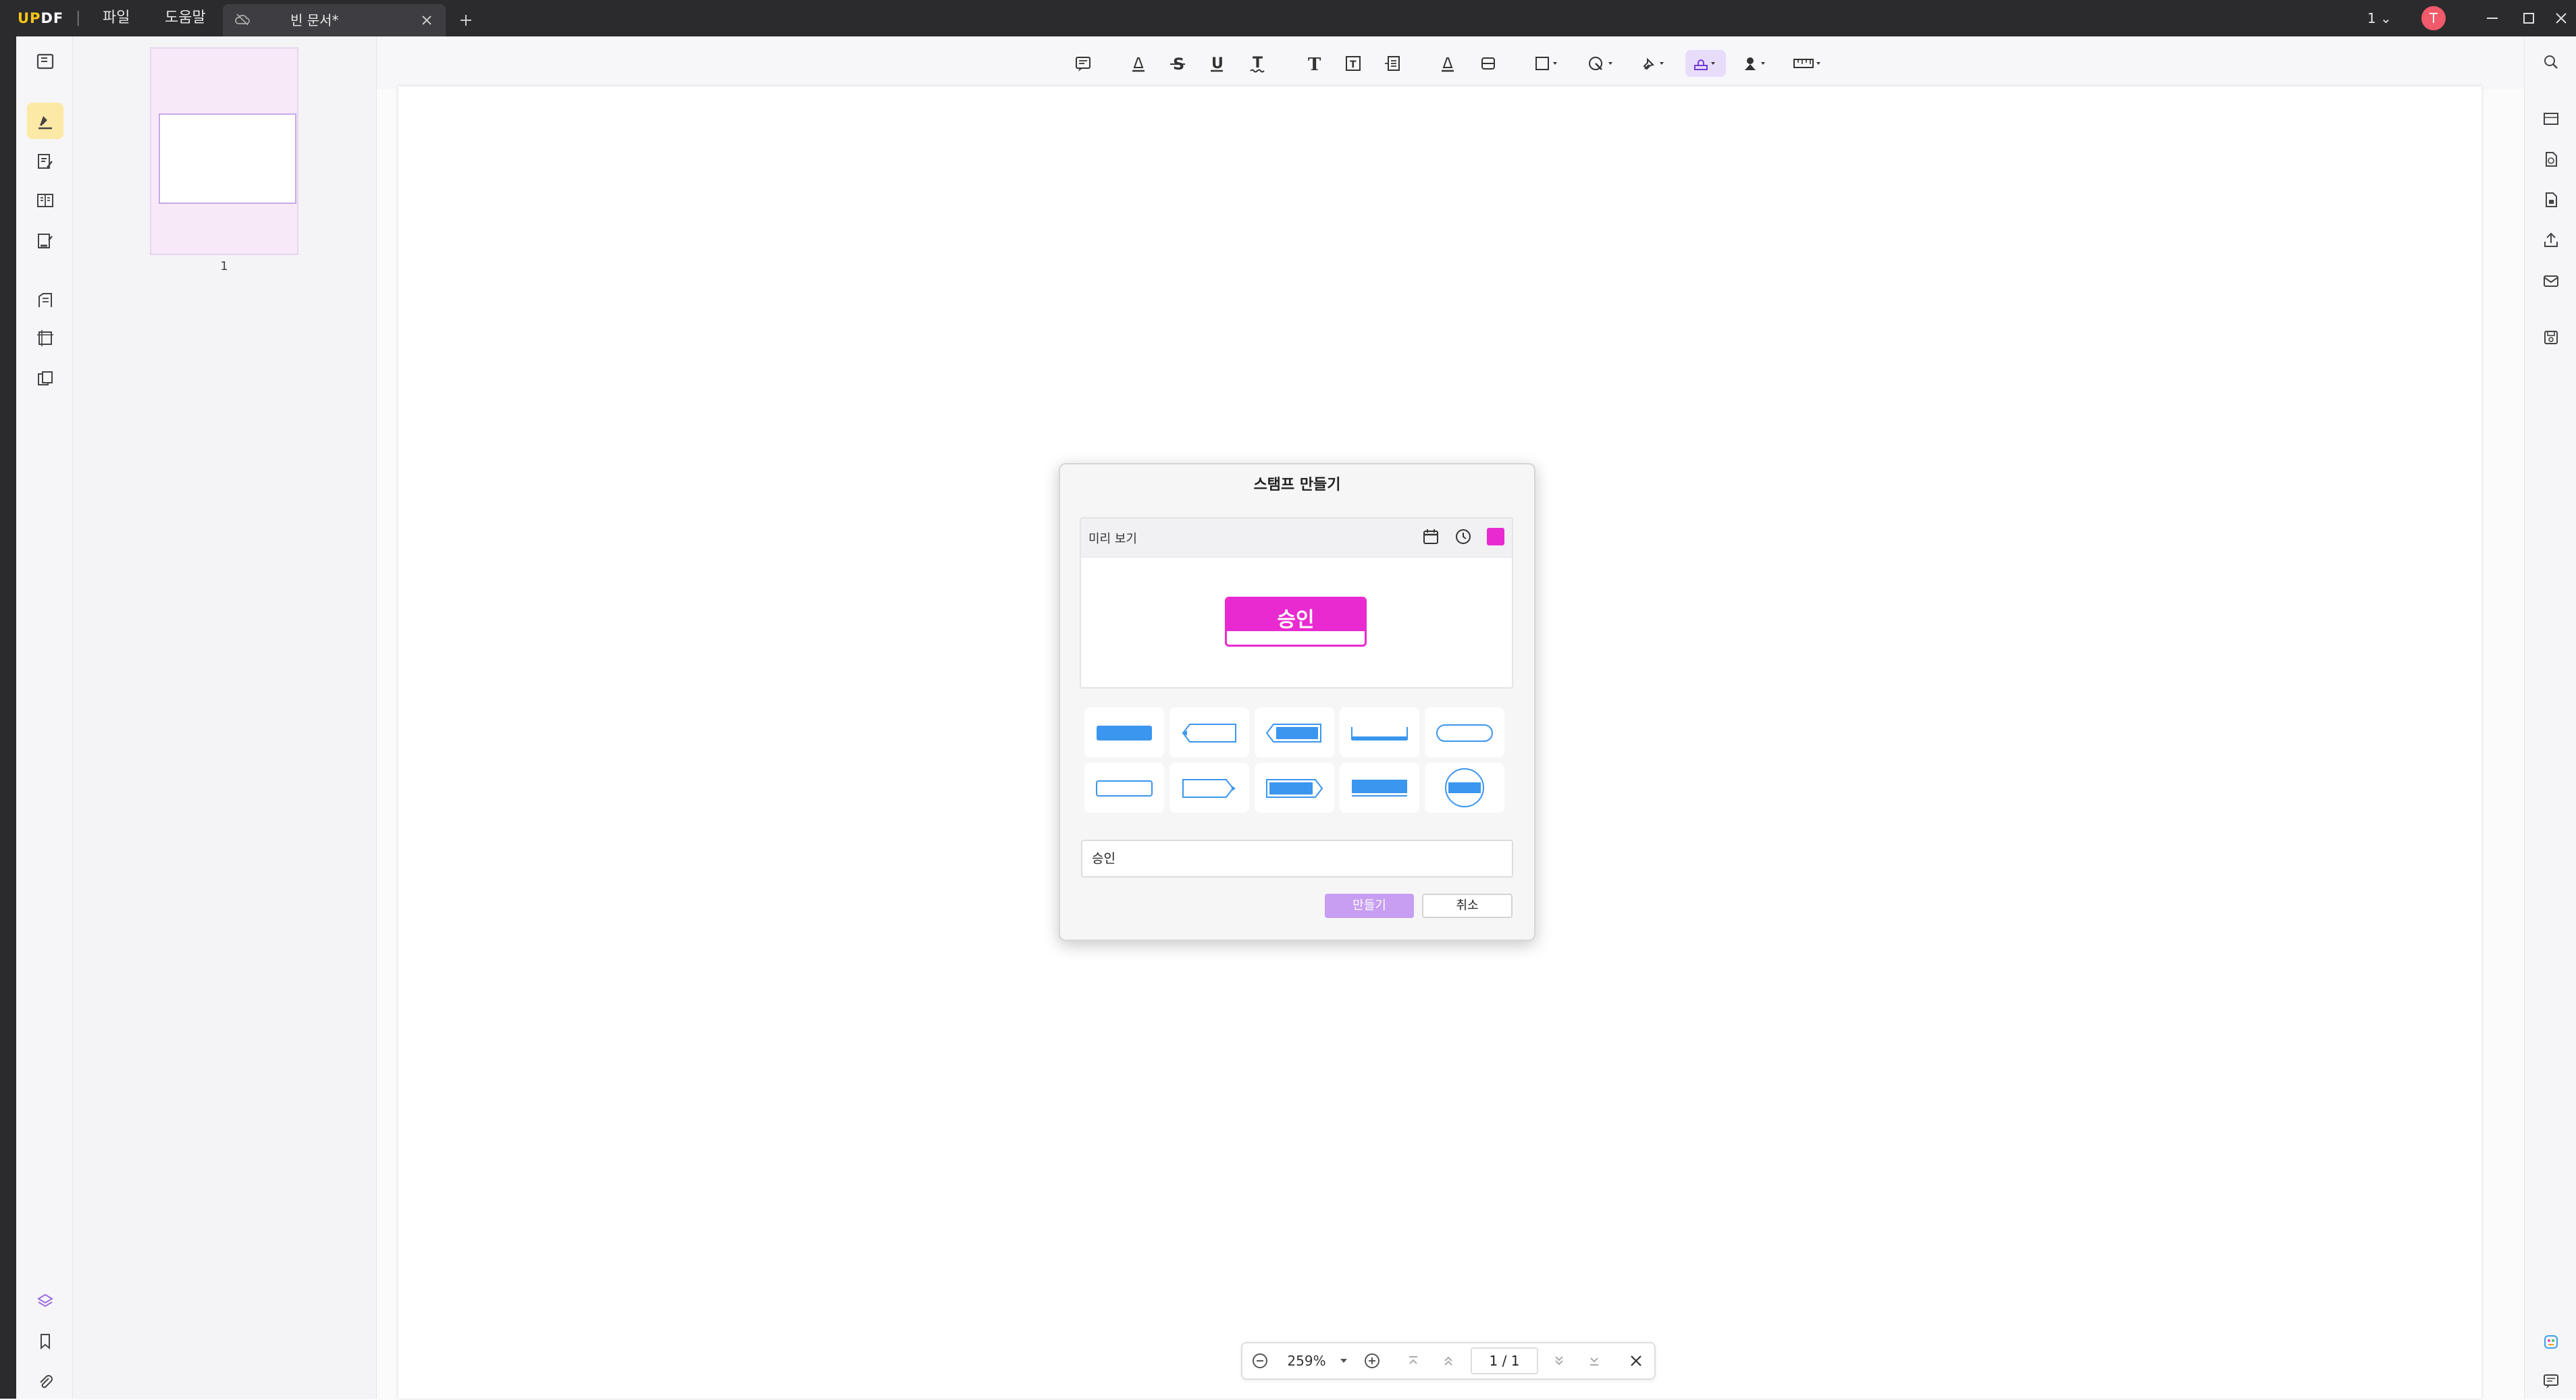 The width and height of the screenshot is (2576, 1400). Describe the element at coordinates (1124, 788) in the screenshot. I see `thin-outline-shape-icon` at that location.